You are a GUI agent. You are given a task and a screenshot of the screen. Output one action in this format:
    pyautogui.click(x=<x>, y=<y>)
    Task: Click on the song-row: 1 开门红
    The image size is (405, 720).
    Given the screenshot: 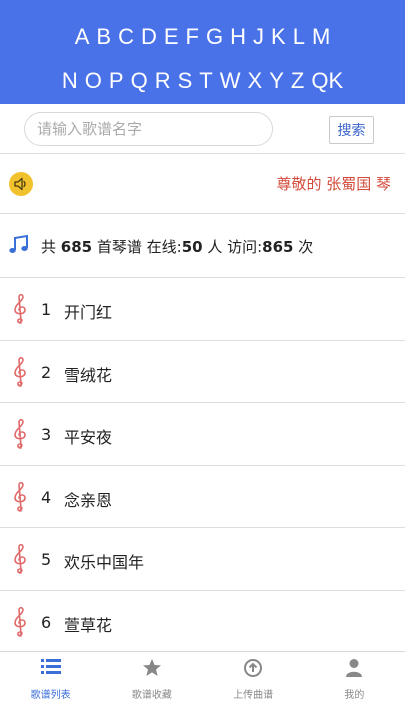 What is the action you would take?
    pyautogui.click(x=202, y=309)
    